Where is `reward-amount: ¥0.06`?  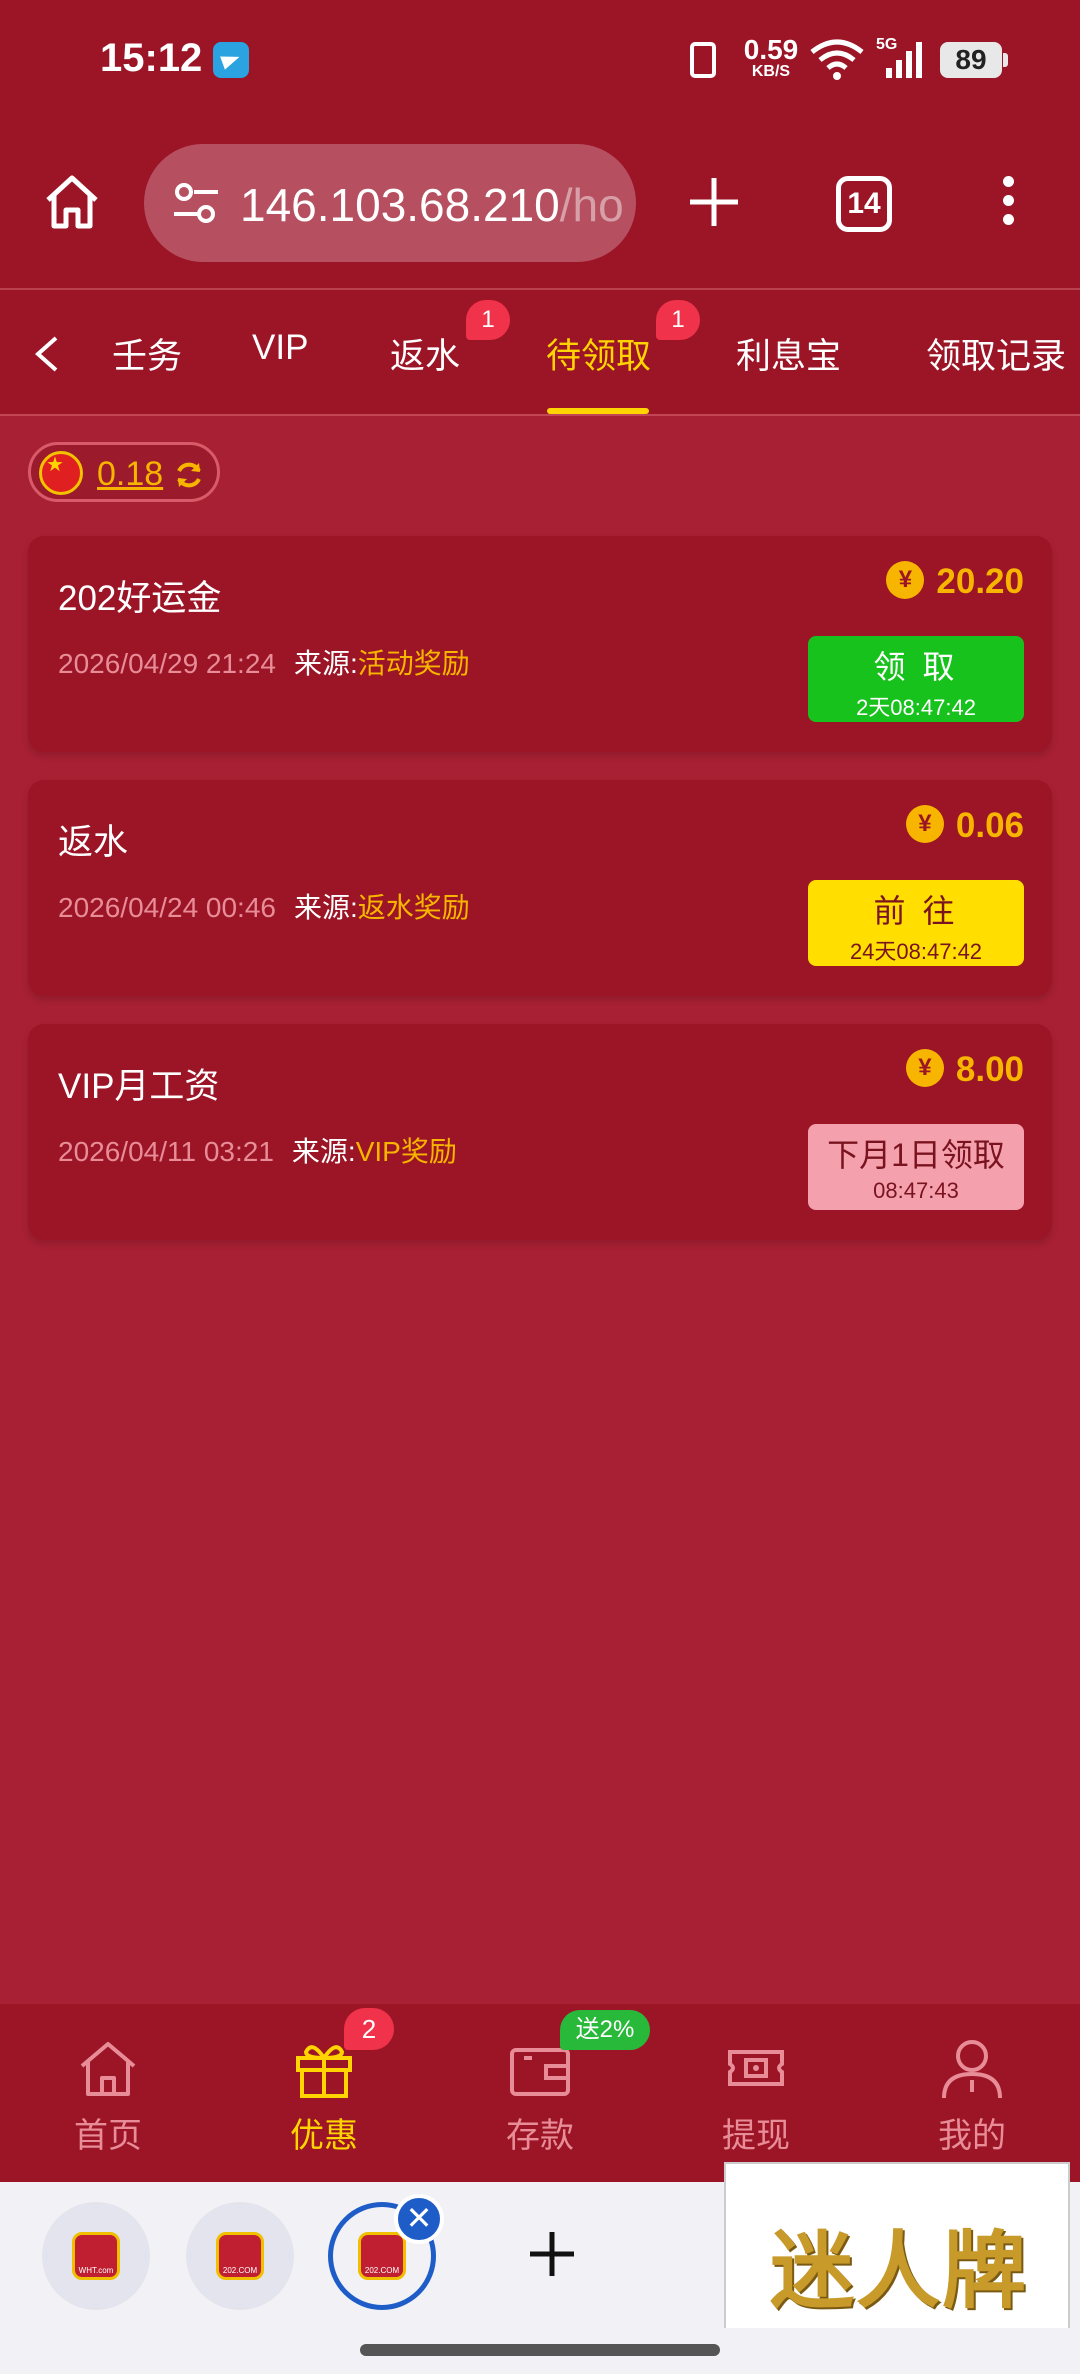 reward-amount: ¥0.06 is located at coordinates (964, 825).